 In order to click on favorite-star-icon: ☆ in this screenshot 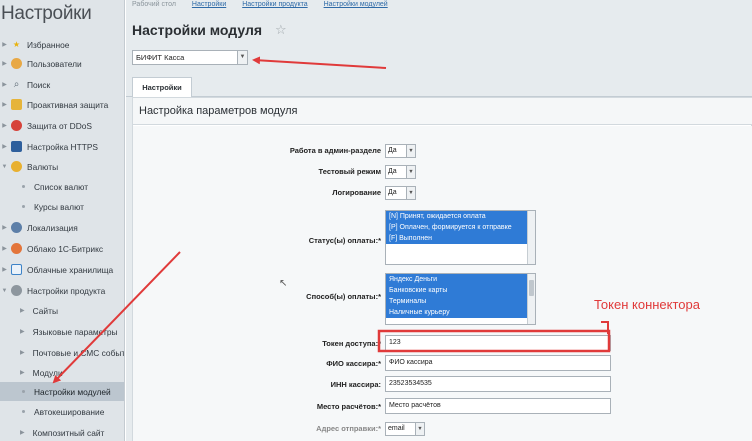, I will do `click(281, 30)`.